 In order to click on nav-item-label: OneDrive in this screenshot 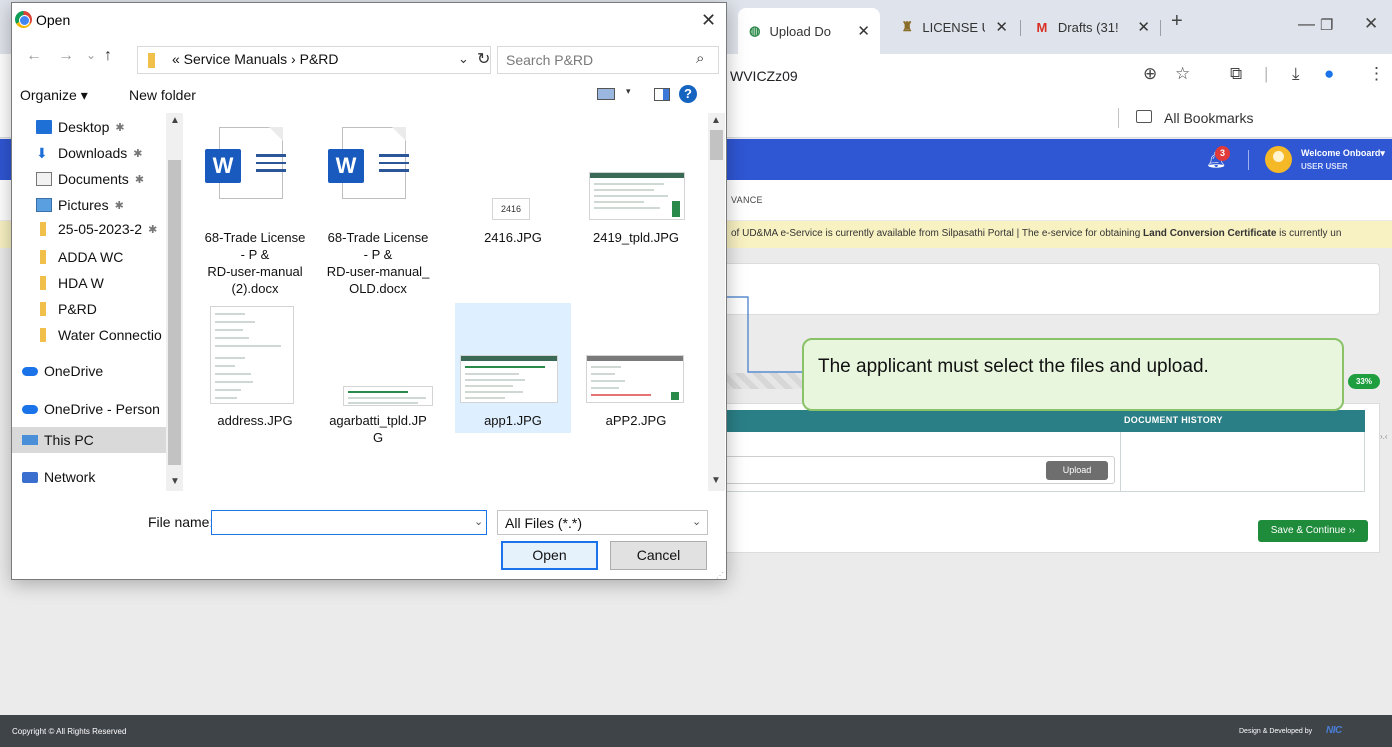, I will do `click(74, 371)`.